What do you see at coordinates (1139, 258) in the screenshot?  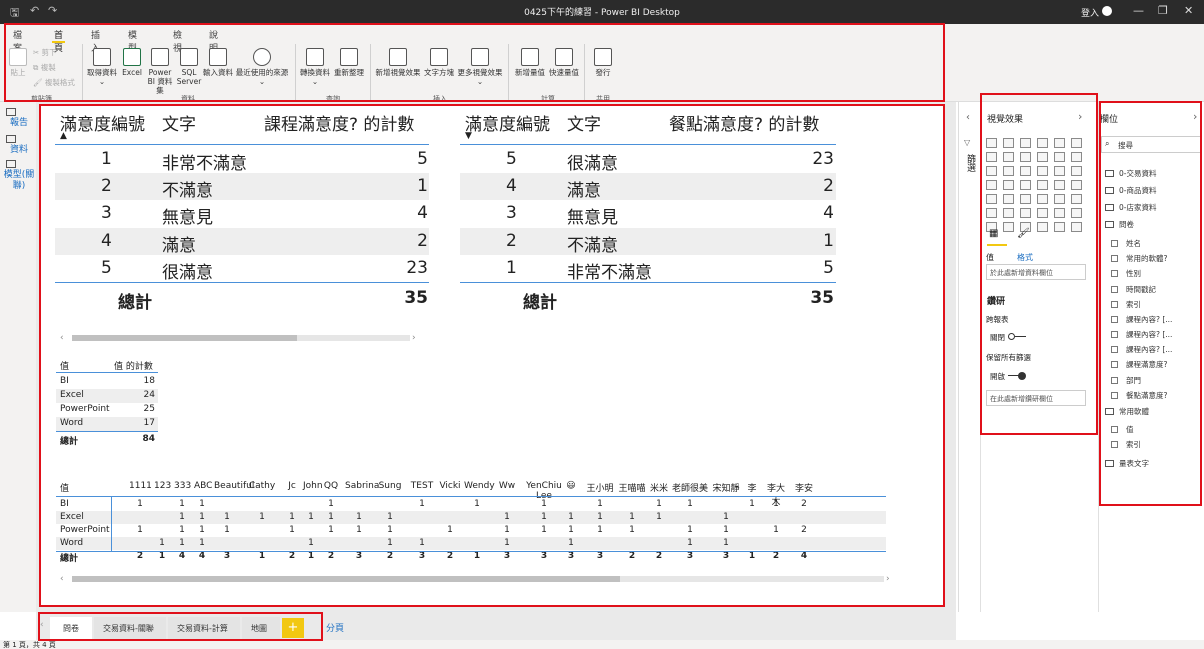 I see `field-item: 常用的軟體?` at bounding box center [1139, 258].